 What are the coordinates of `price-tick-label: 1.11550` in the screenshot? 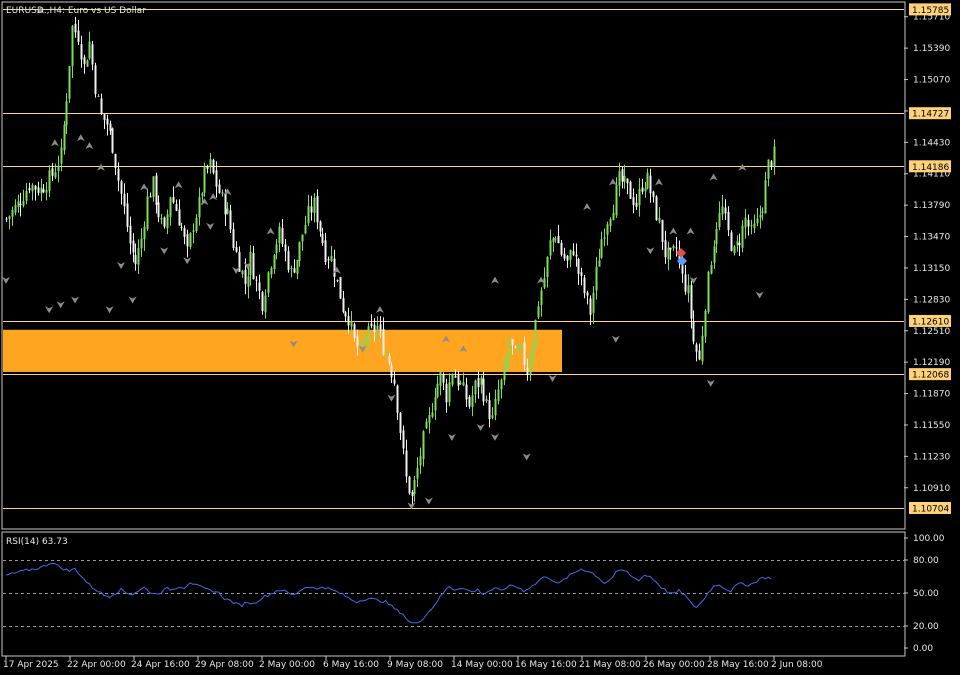 It's located at (931, 426).